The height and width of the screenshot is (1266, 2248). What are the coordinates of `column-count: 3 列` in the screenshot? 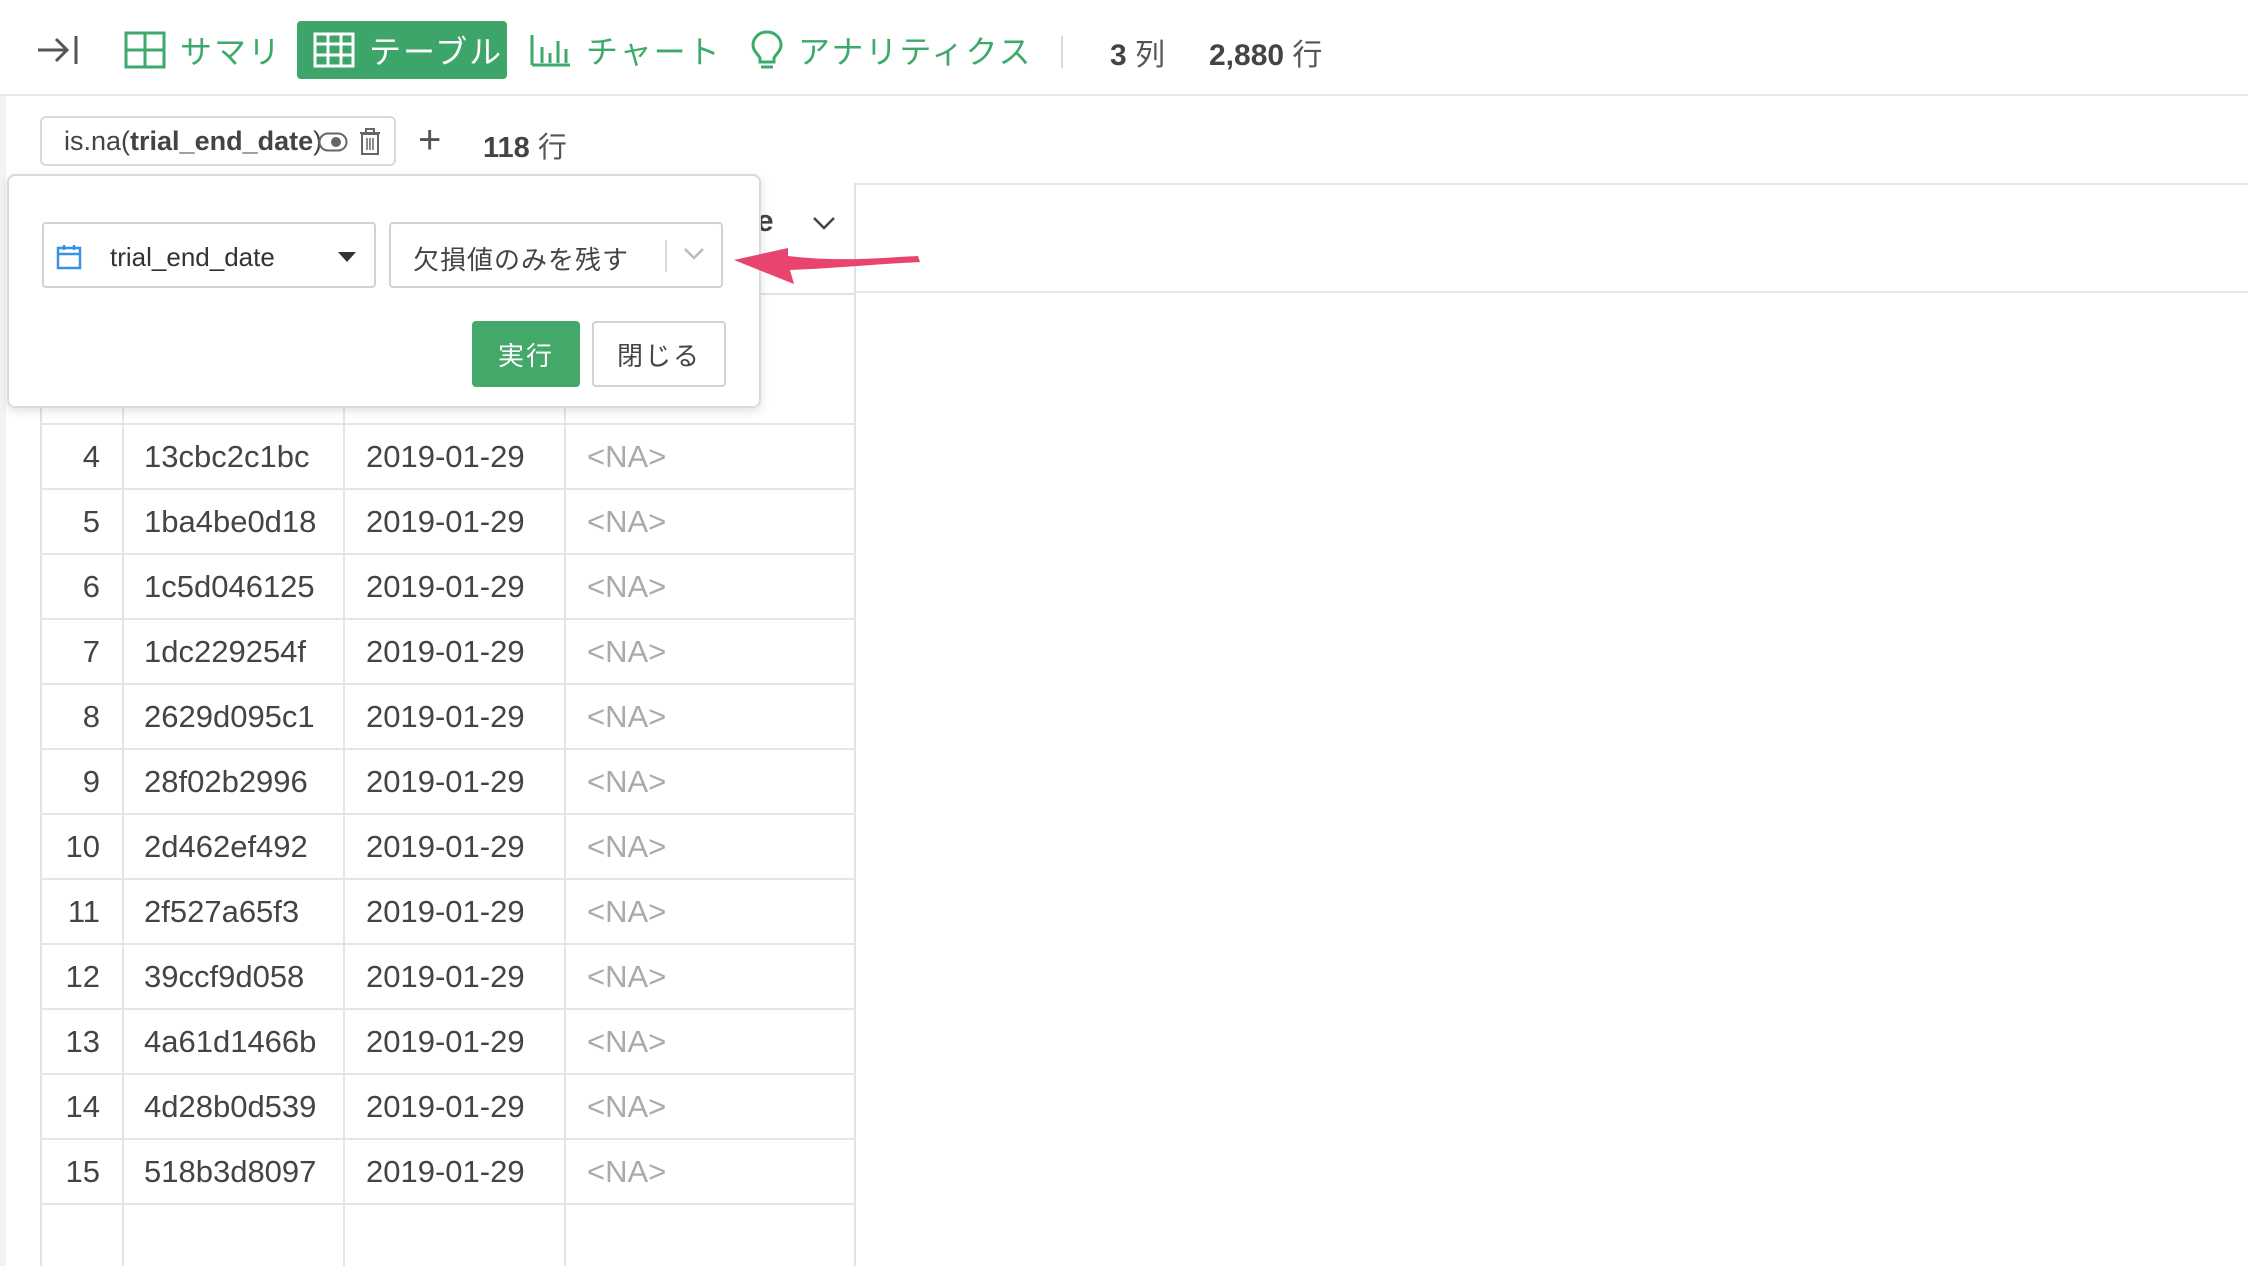 It's located at (1138, 55).